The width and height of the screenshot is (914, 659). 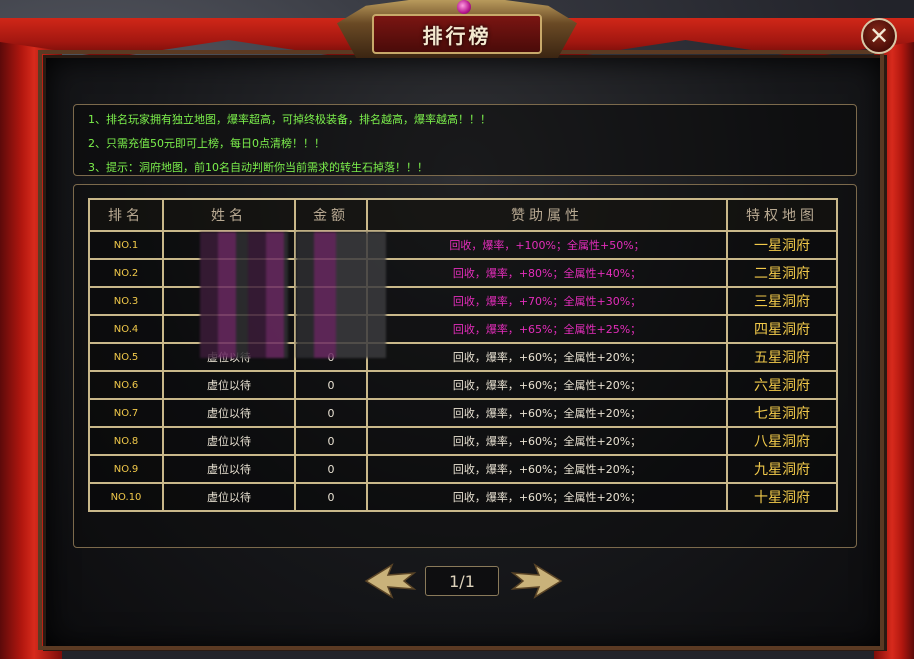 I want to click on header-rank: 排名, so click(x=126, y=215).